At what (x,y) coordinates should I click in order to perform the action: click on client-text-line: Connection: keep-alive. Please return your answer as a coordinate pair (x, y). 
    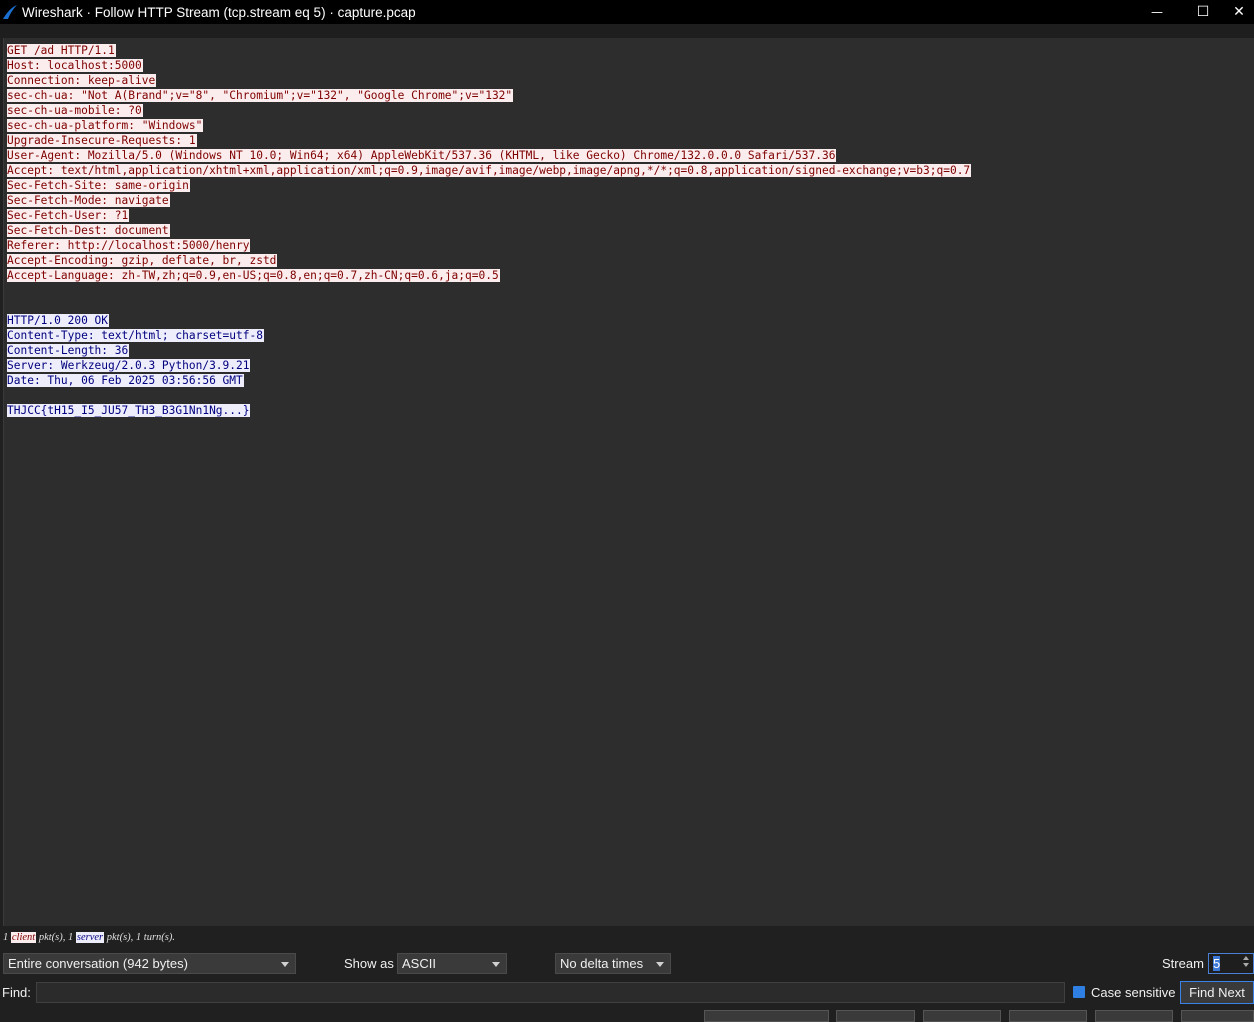
    Looking at the image, I should click on (630, 80).